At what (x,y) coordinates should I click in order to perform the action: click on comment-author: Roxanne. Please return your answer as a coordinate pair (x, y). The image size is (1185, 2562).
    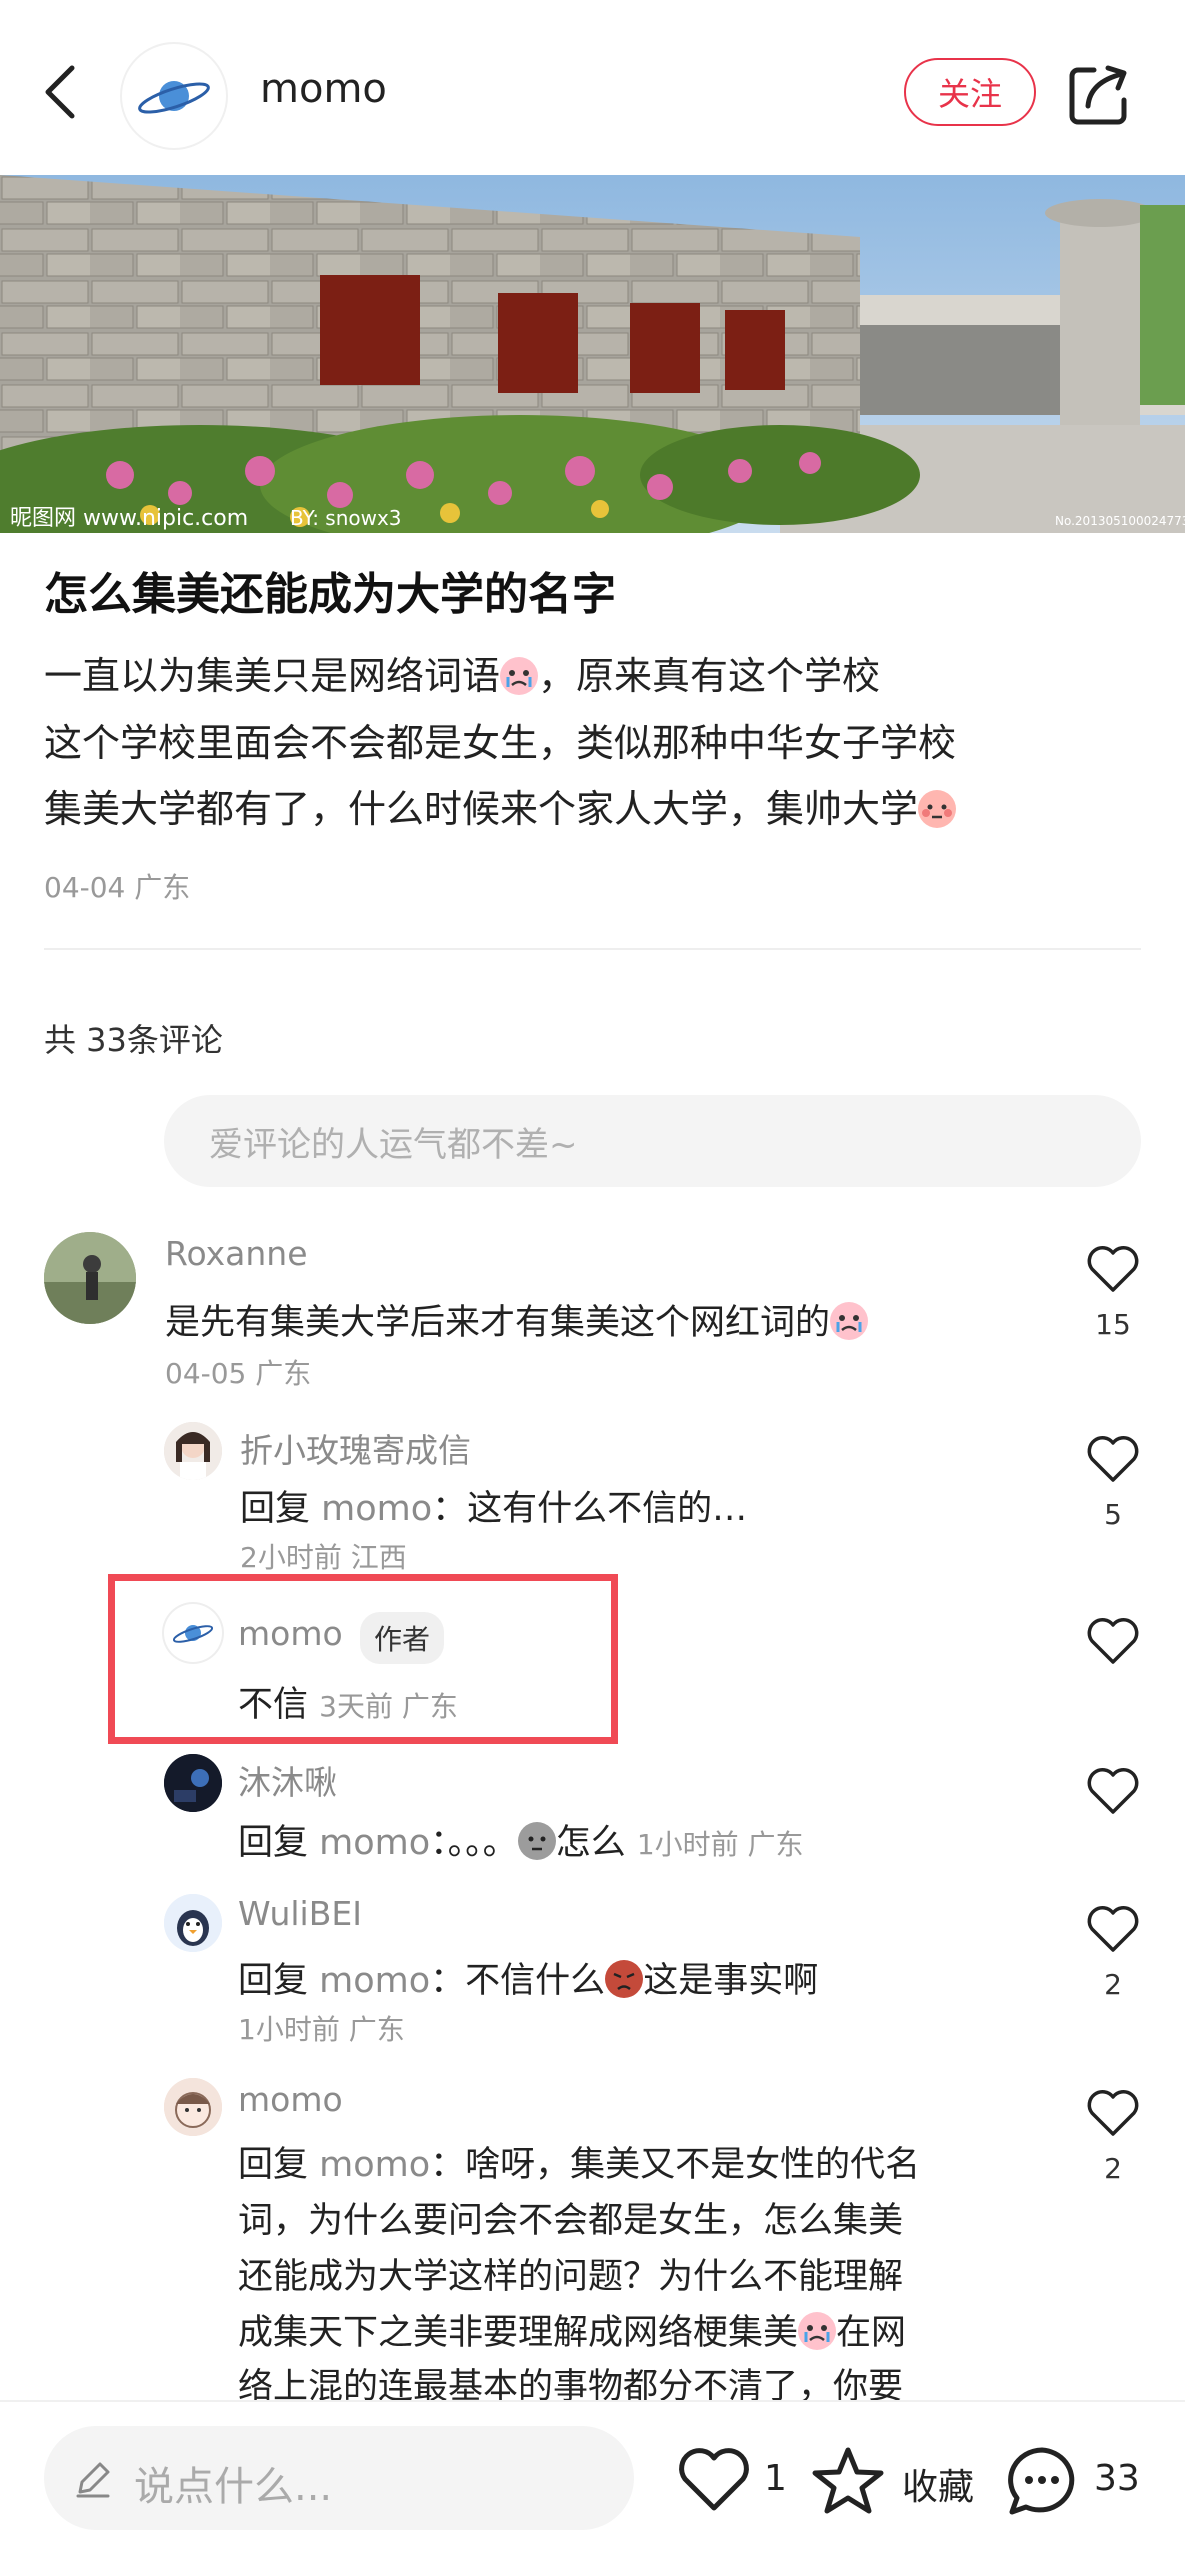
    Looking at the image, I should click on (236, 1253).